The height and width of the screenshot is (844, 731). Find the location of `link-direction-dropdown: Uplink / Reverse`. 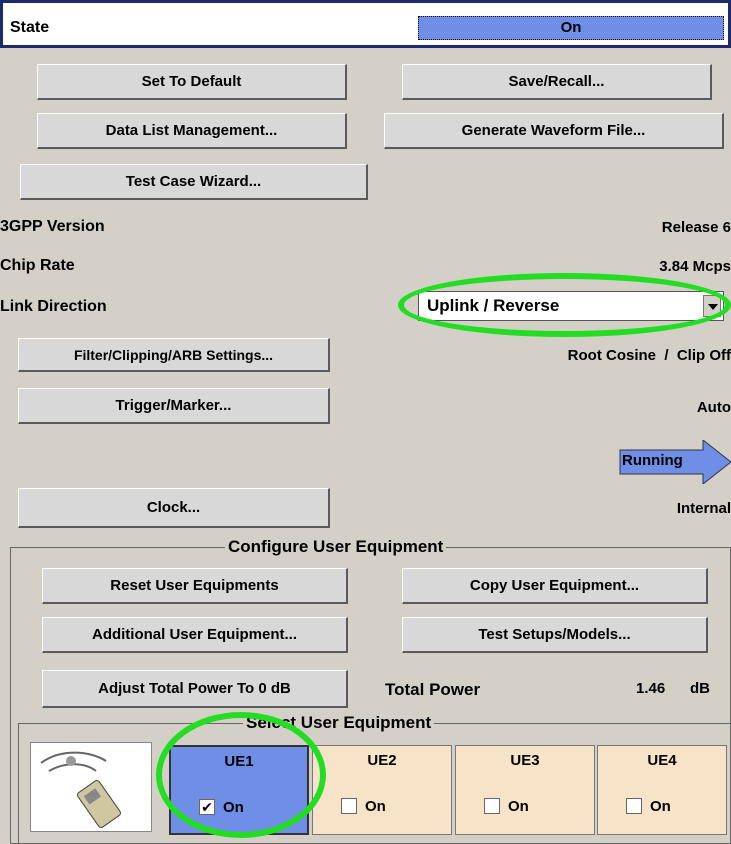

link-direction-dropdown: Uplink / Reverse is located at coordinates (571, 306).